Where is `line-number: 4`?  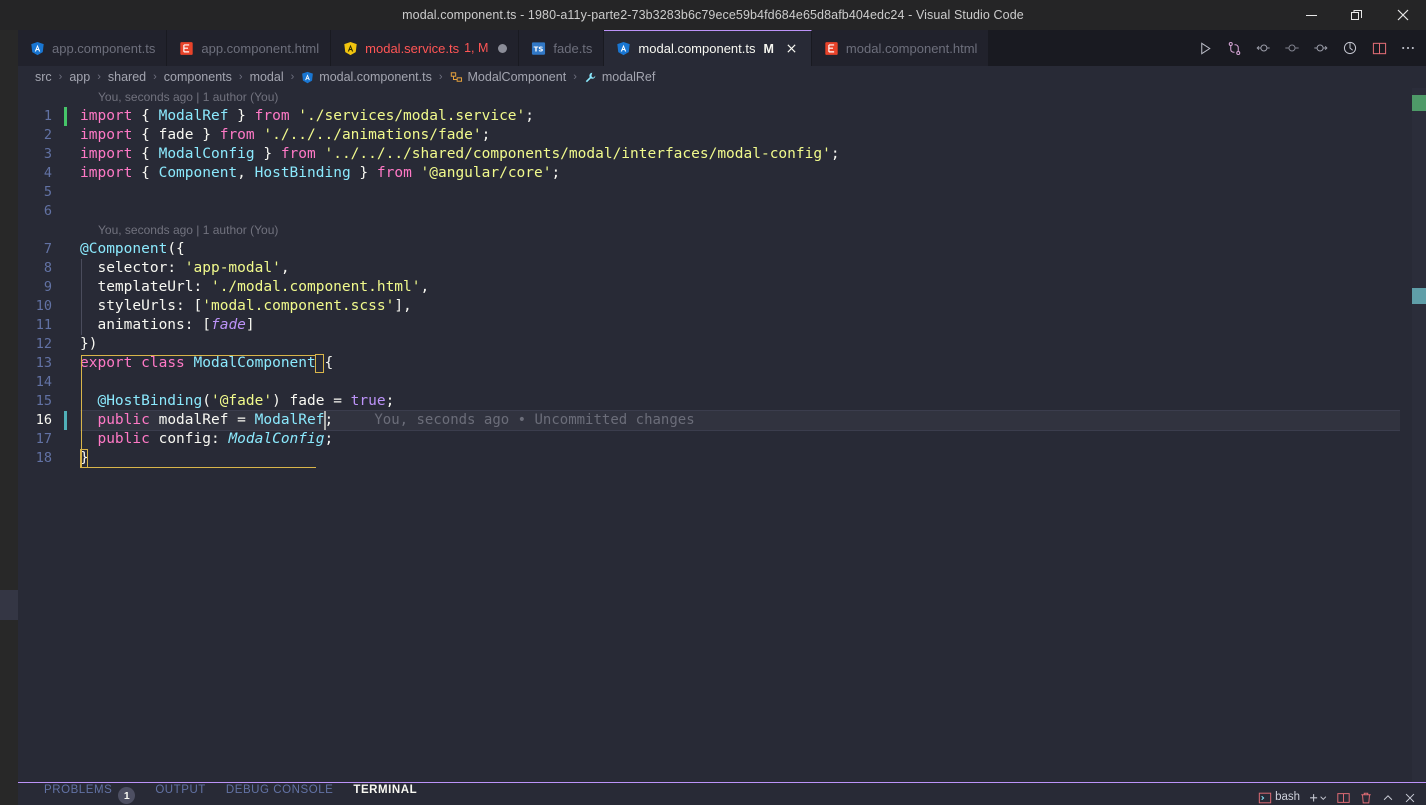
line-number: 4 is located at coordinates (47, 173).